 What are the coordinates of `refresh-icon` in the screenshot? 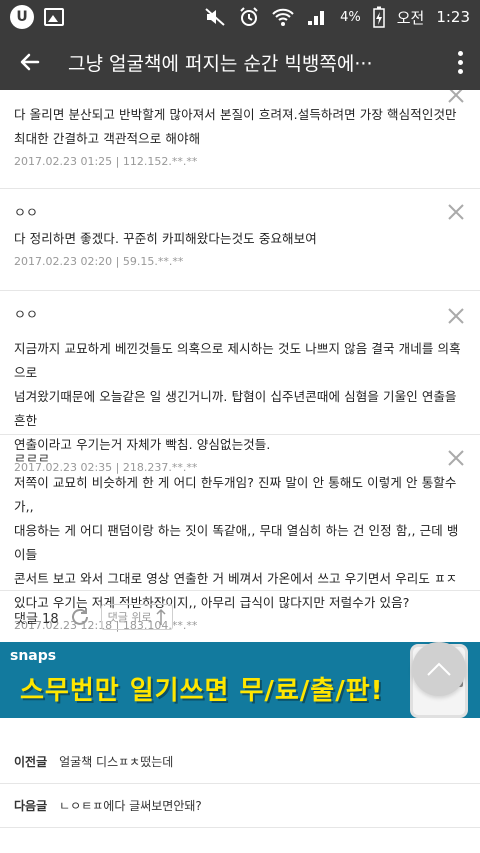 It's located at (80, 617).